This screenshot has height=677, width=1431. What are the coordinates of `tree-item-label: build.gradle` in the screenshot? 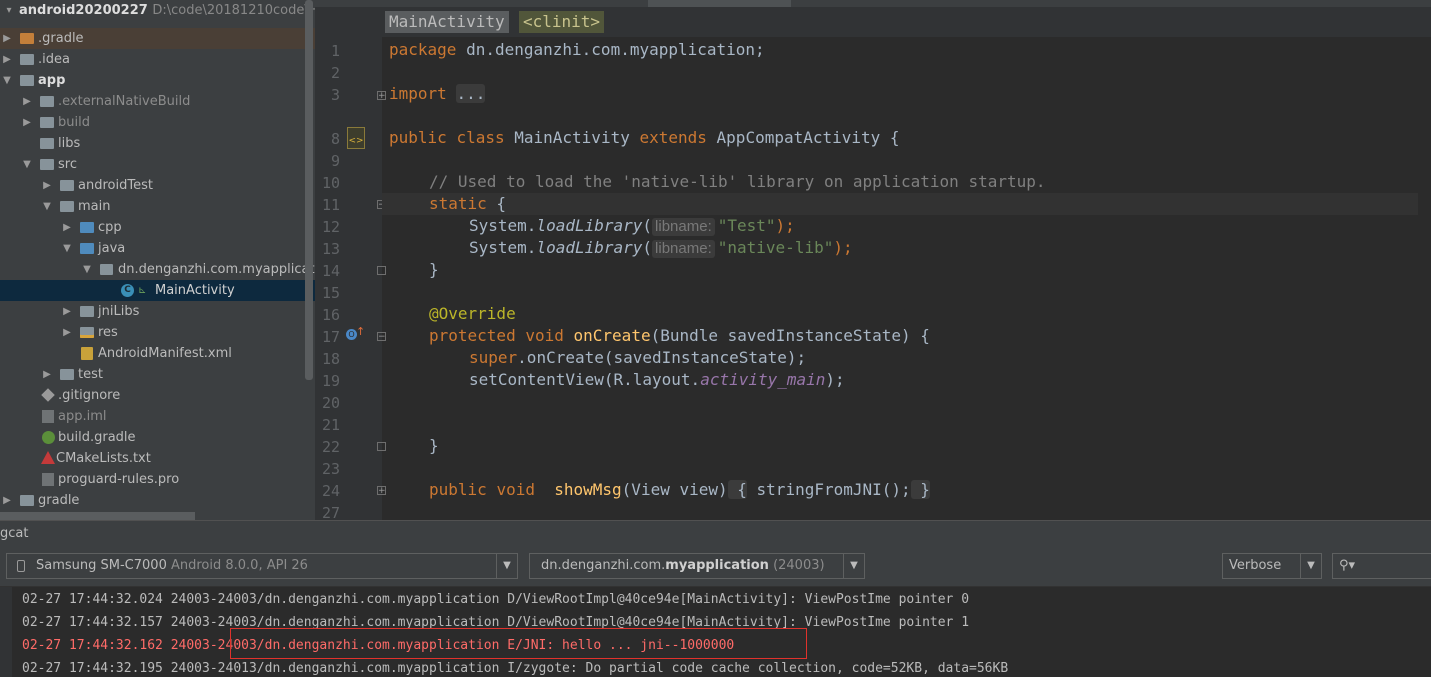 It's located at (97, 437).